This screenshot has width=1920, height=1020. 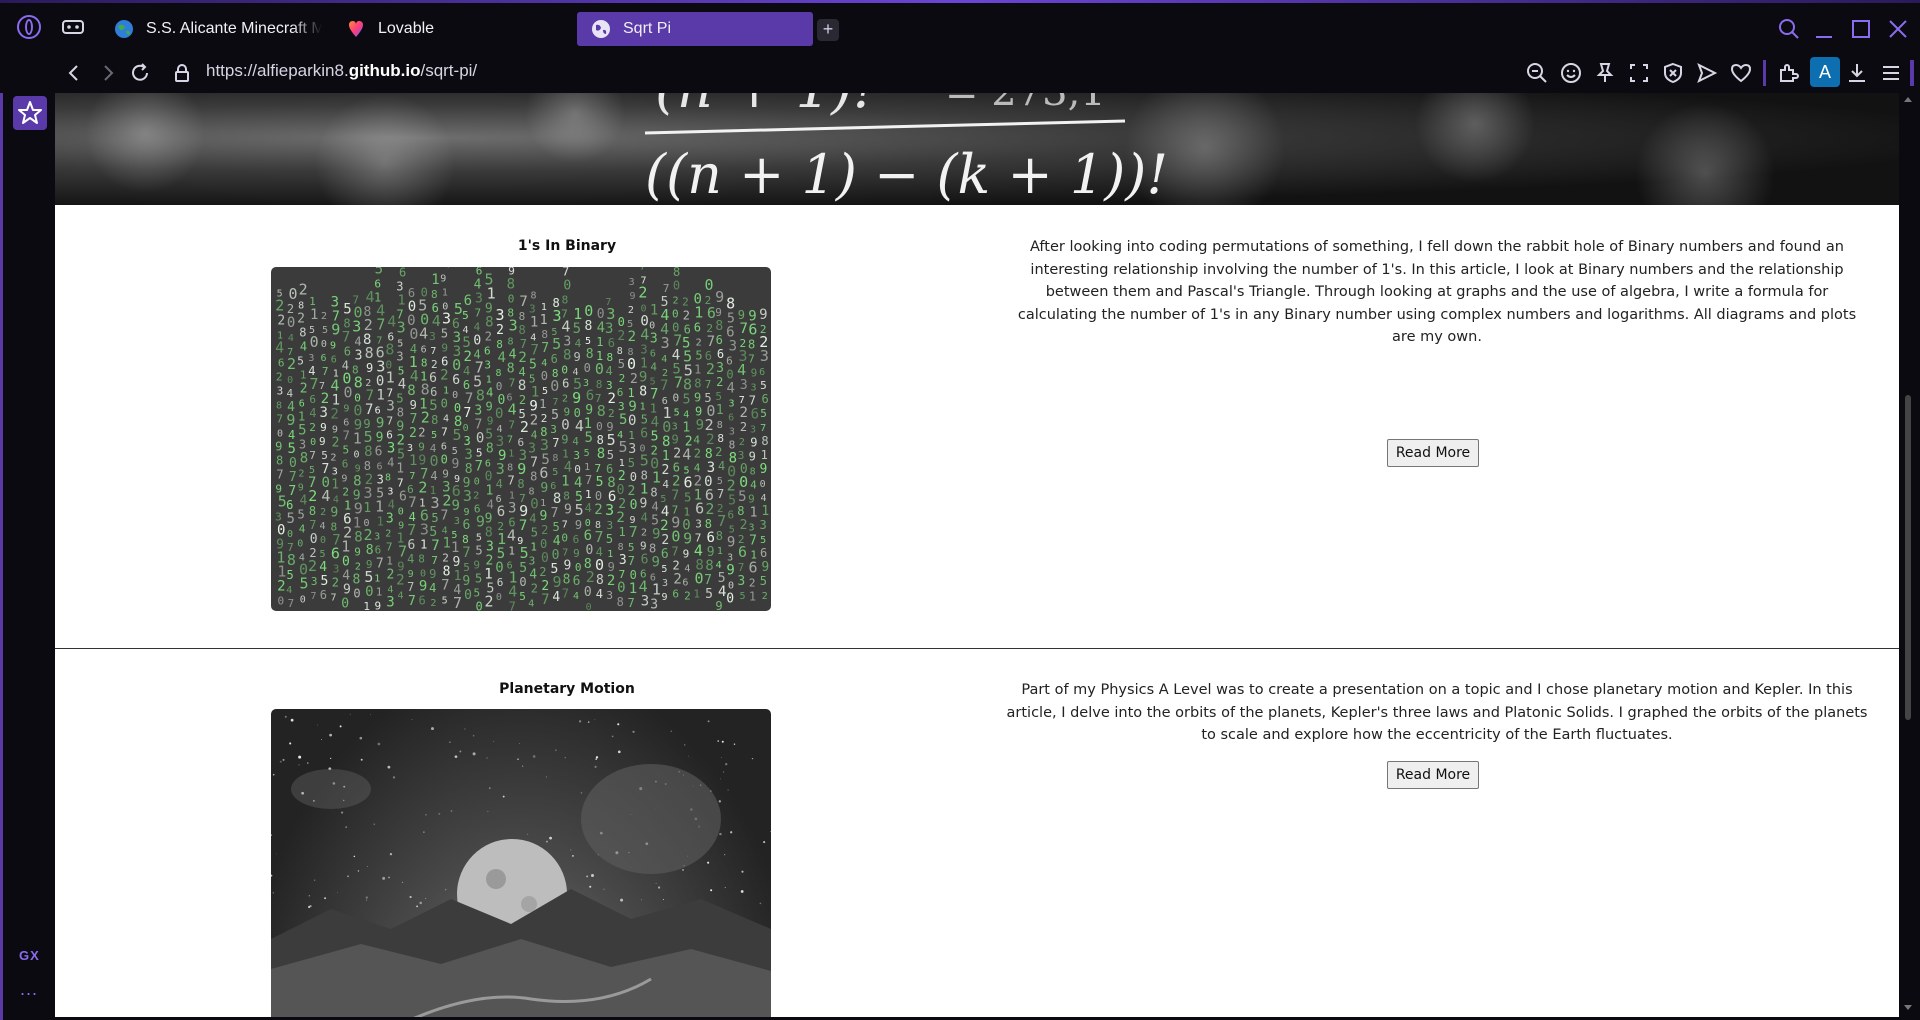 I want to click on scroll-down-arrow, so click(x=1908, y=1007).